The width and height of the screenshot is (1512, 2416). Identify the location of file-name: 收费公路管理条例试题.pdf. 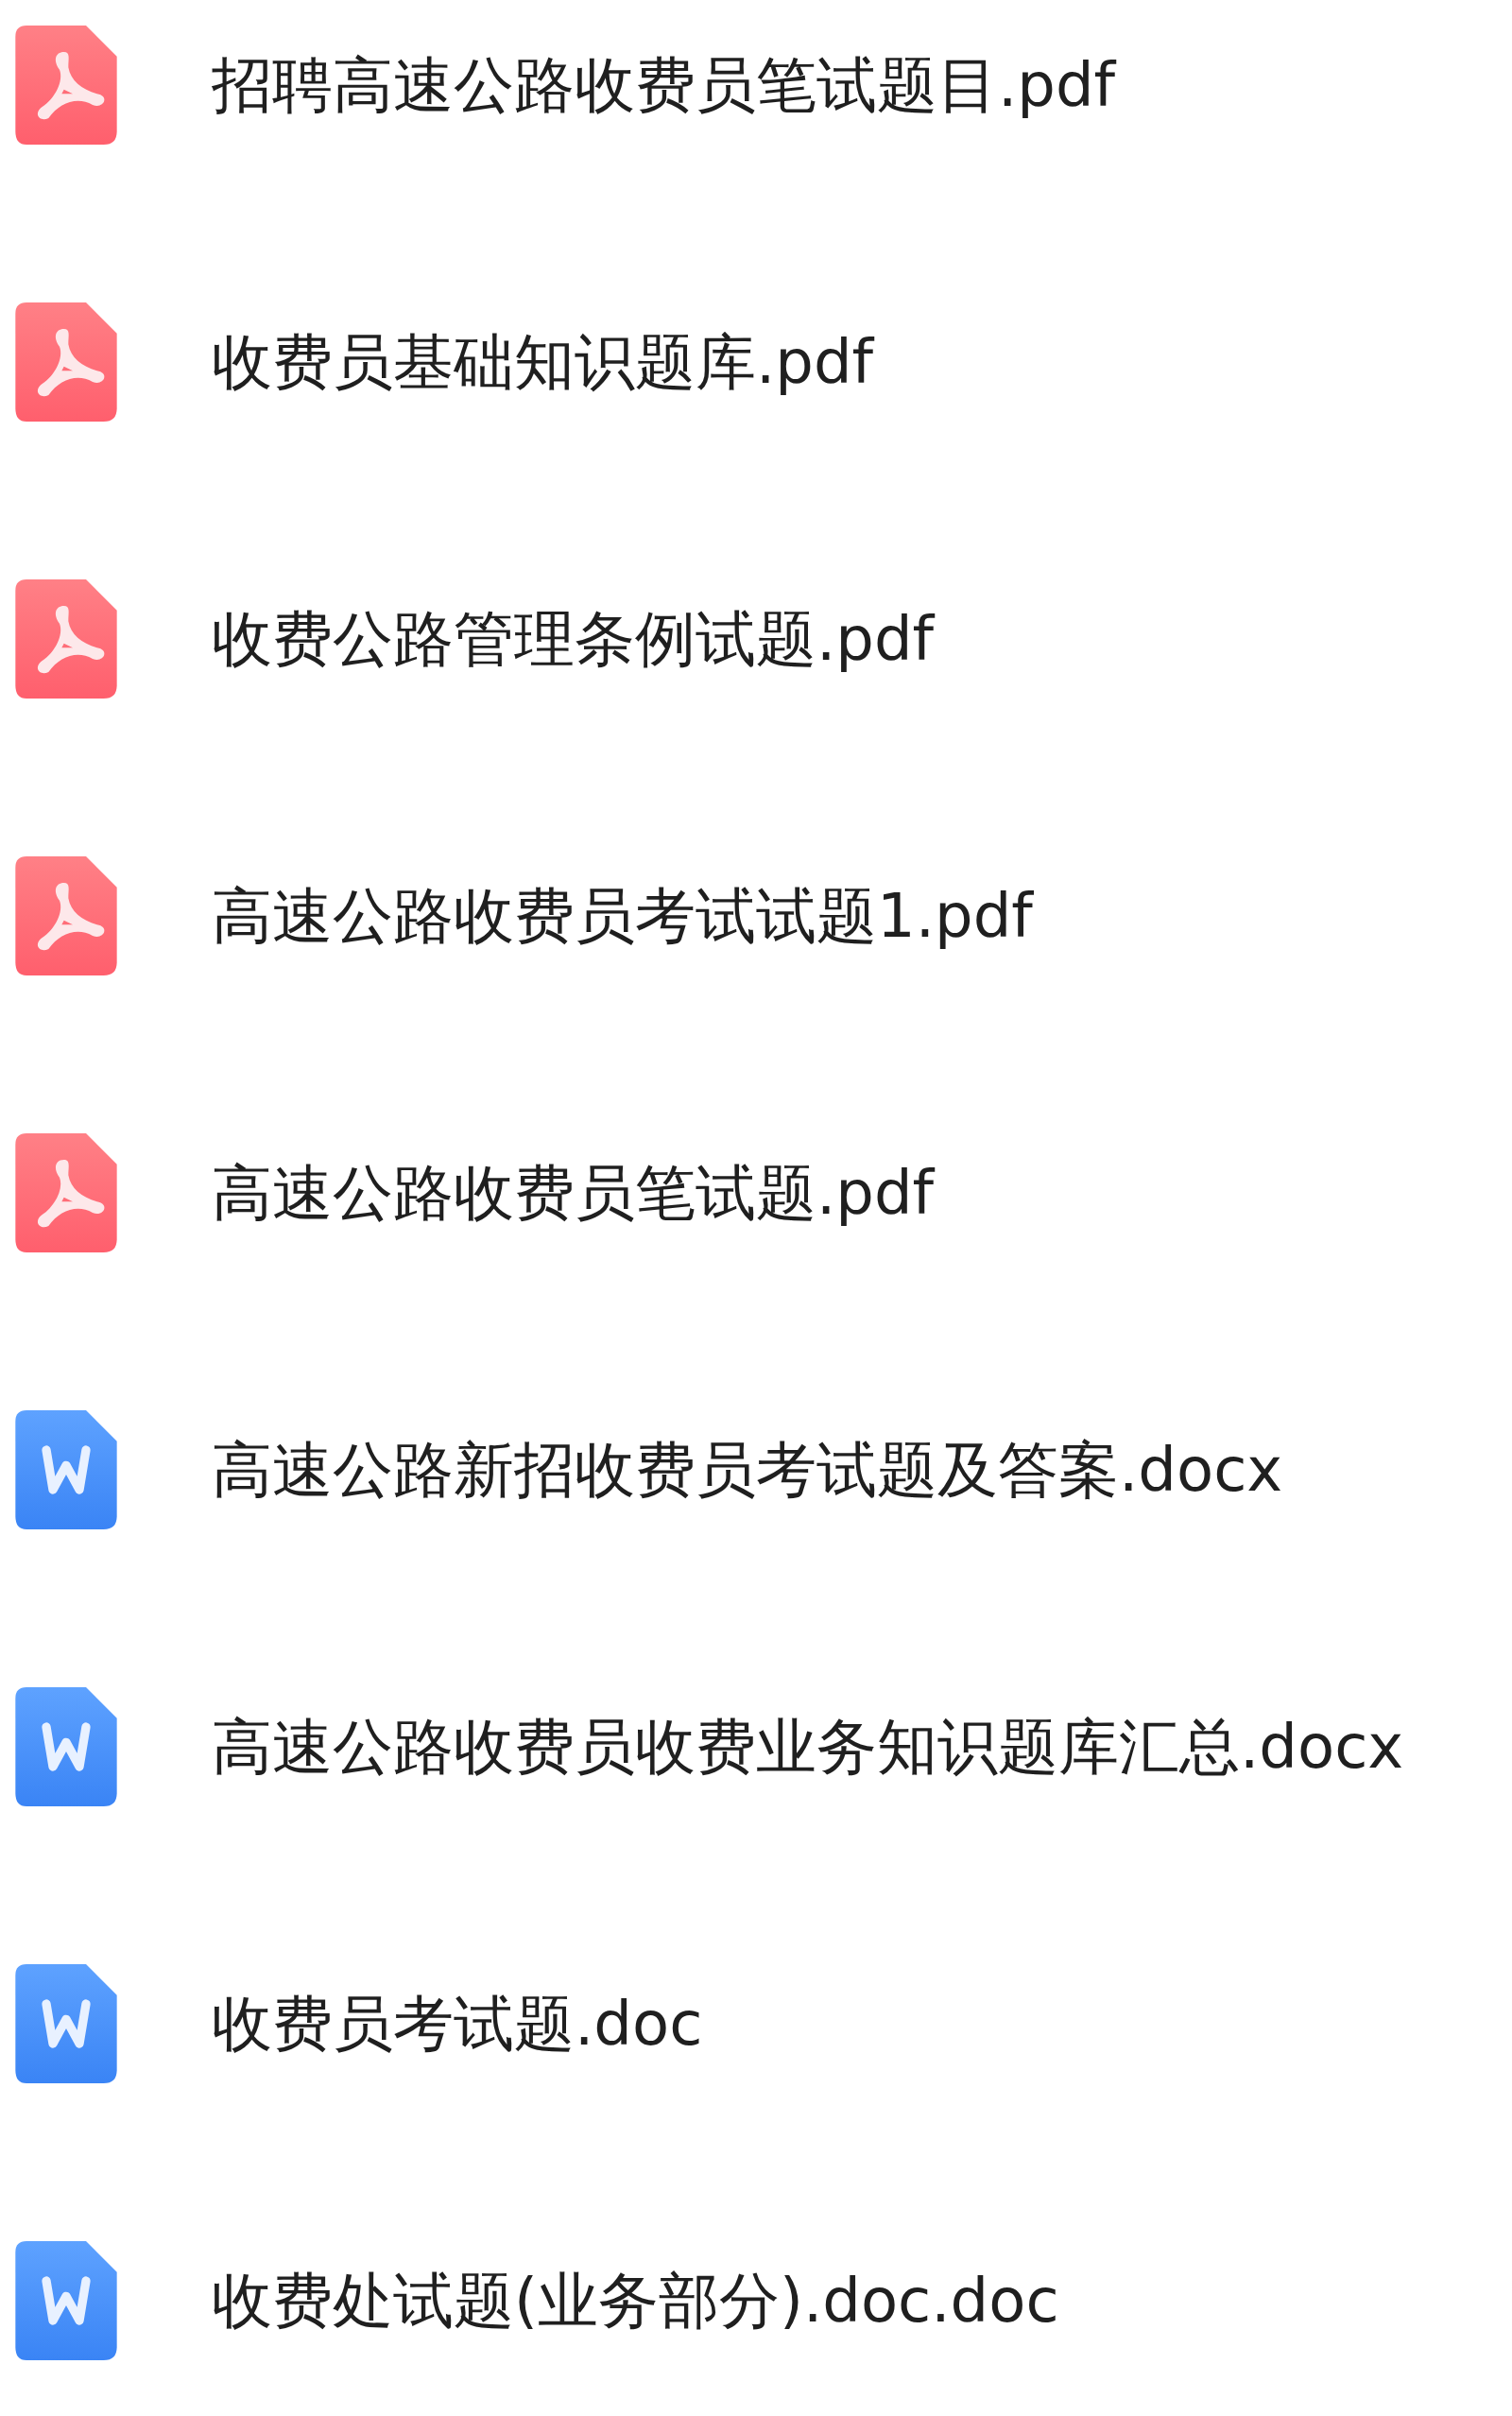
(573, 639).